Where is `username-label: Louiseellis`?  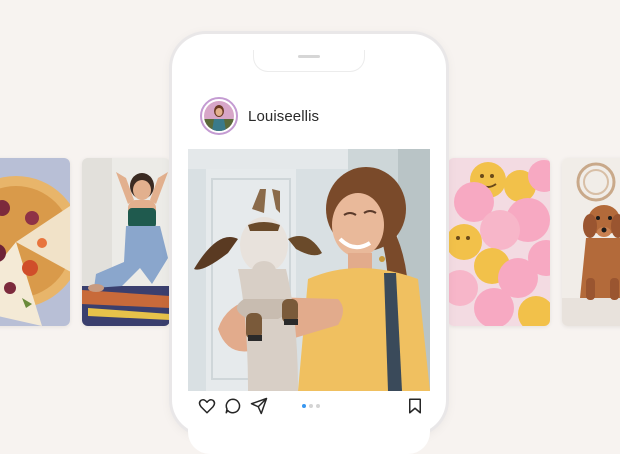 username-label: Louiseellis is located at coordinates (283, 116).